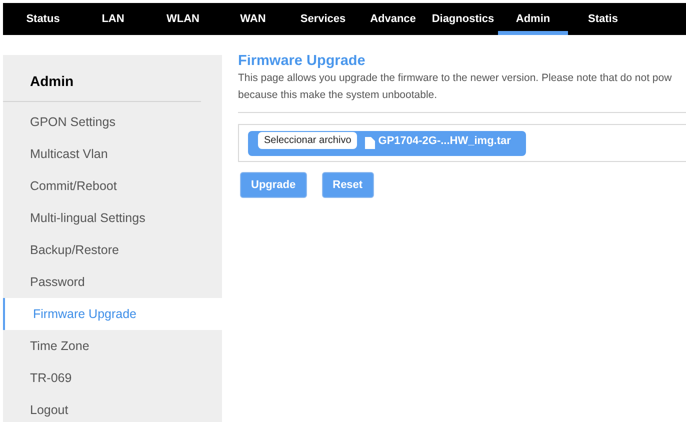 This screenshot has width=686, height=422. I want to click on file-picker: Seleccionar archivo GP1704-2G-...HW_img.tar, so click(387, 143).